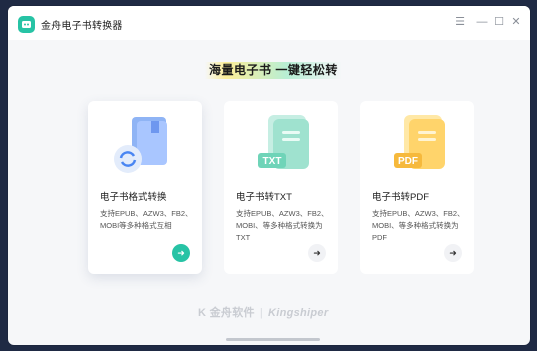 The height and width of the screenshot is (351, 537). Describe the element at coordinates (133, 197) in the screenshot. I see `card-title: 电子书格式转换` at that location.